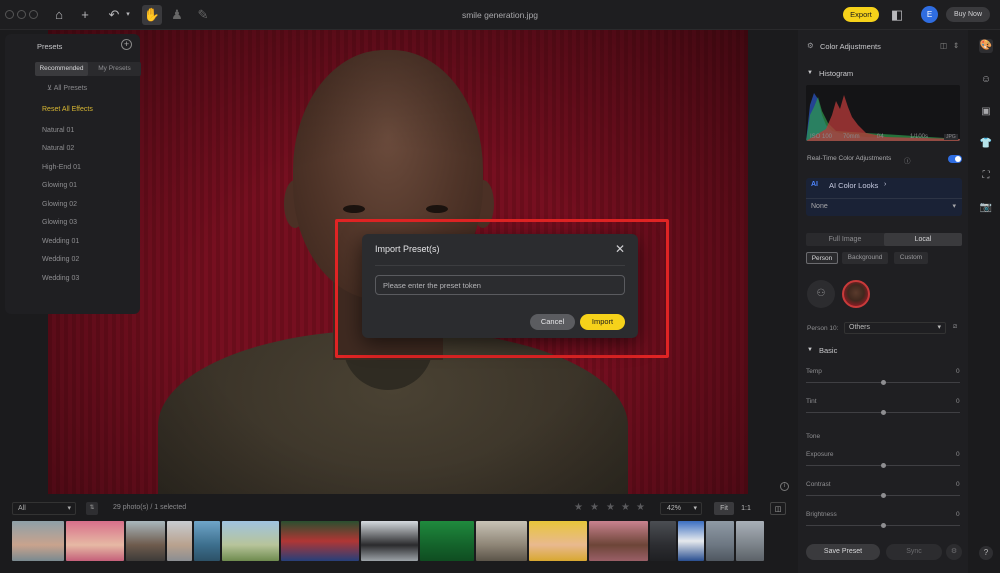  Describe the element at coordinates (67, 88) in the screenshot. I see `presets-filter: ⊻ All Presets` at that location.